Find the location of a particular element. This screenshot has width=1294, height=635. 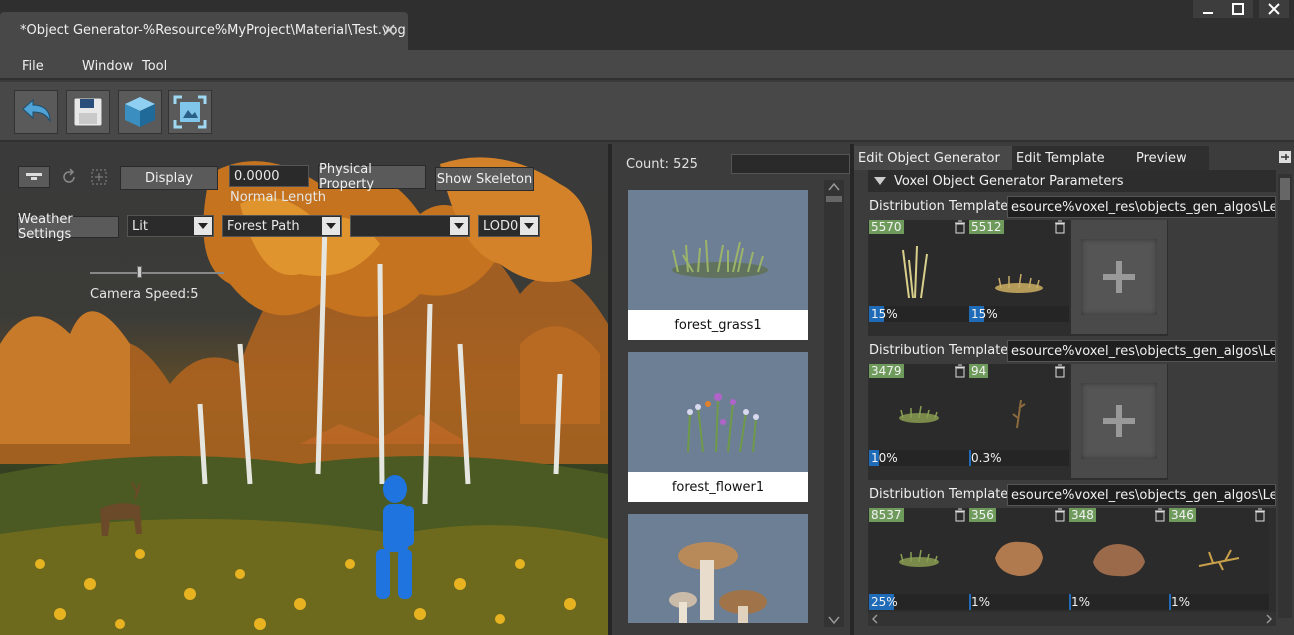

section-header: Voxel Object Generator Parameters is located at coordinates (1072, 181).